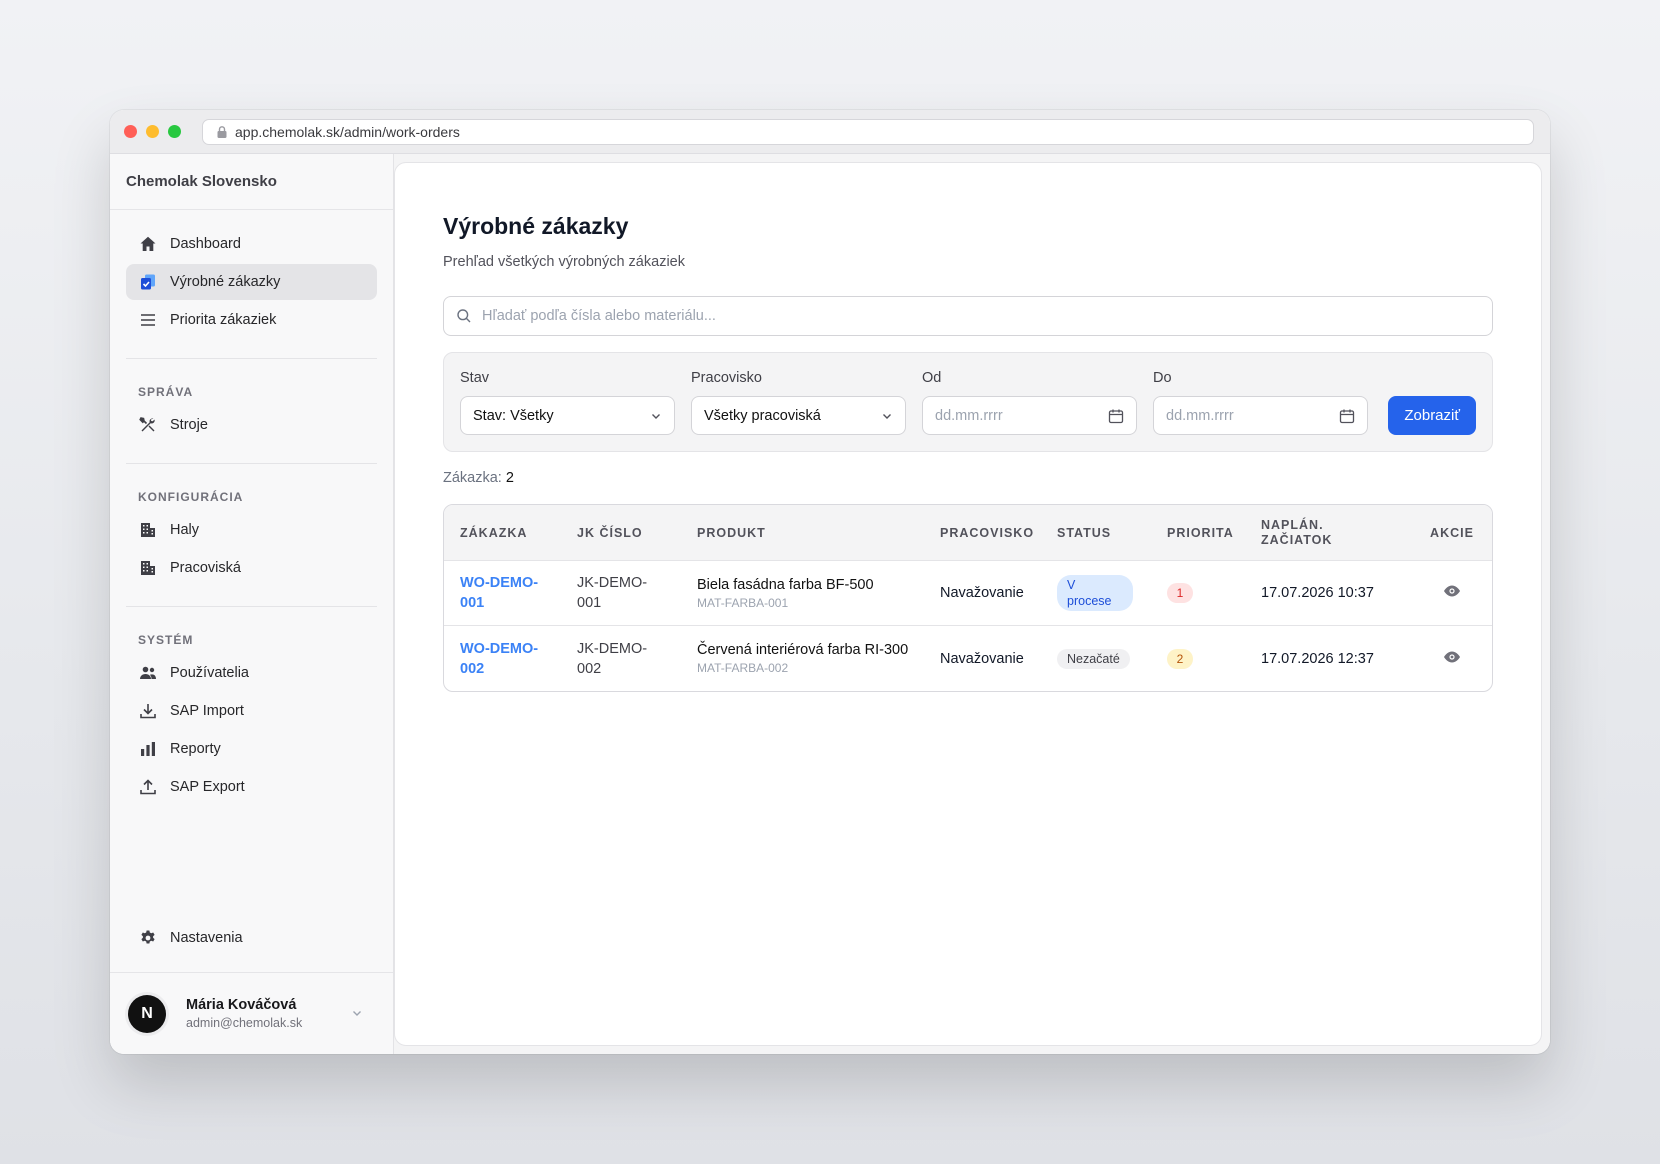 This screenshot has height=1164, width=1660. I want to click on planned-start: 17.07.2026 12:37, so click(1317, 658).